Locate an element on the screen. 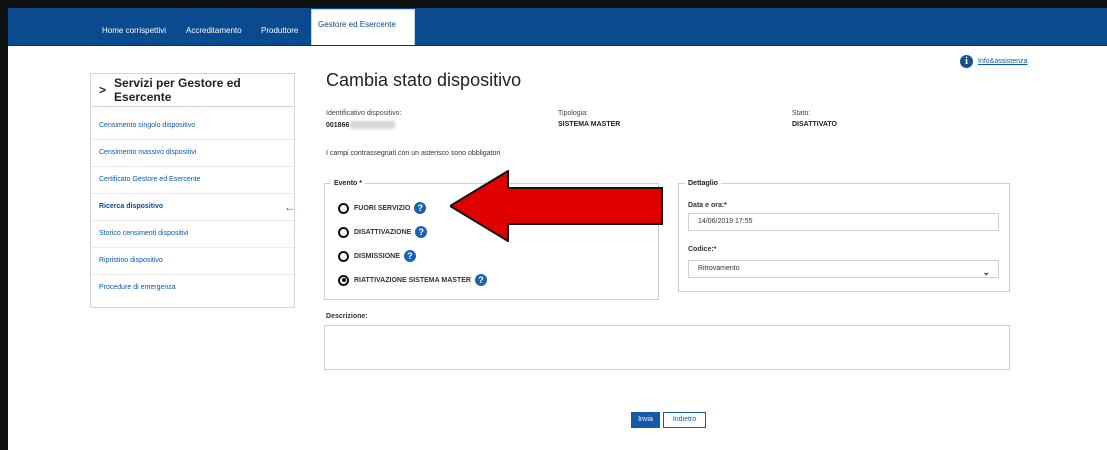 This screenshot has height=450, width=1107. device-state-value: DISATTIVATO is located at coordinates (814, 124).